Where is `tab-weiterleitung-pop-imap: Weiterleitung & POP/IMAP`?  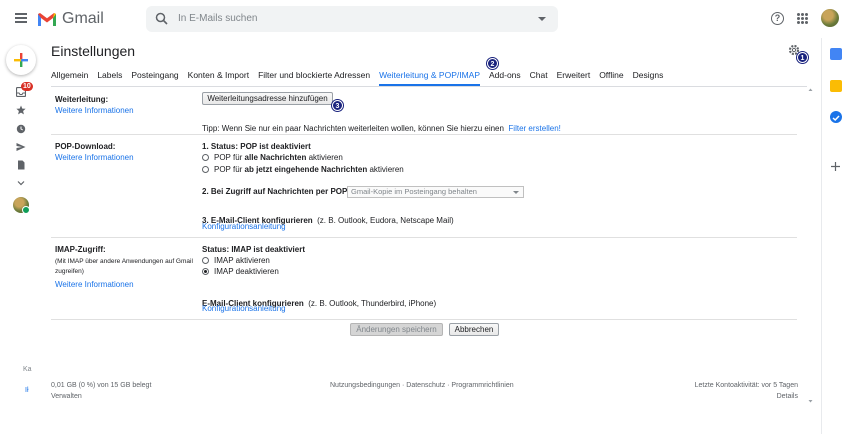
tab-weiterleitung-pop-imap: Weiterleitung & POP/IMAP is located at coordinates (429, 76).